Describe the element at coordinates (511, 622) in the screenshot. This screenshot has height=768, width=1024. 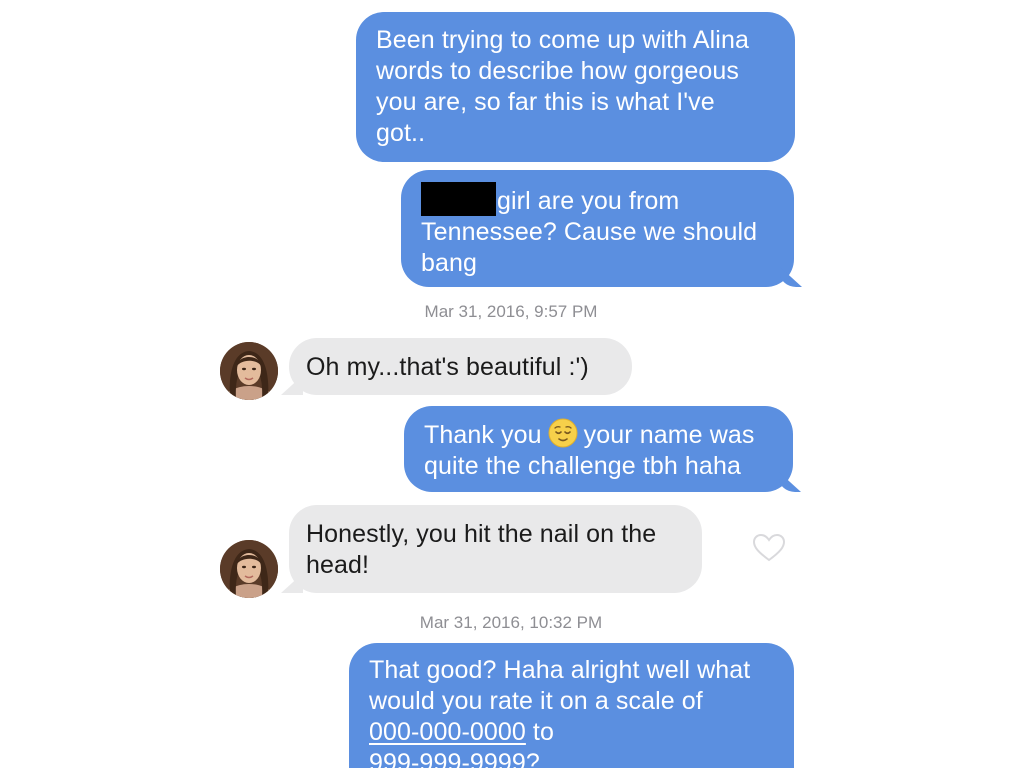
I see `timestamp-label: Mar 31, 2016, 10:32 PM` at that location.